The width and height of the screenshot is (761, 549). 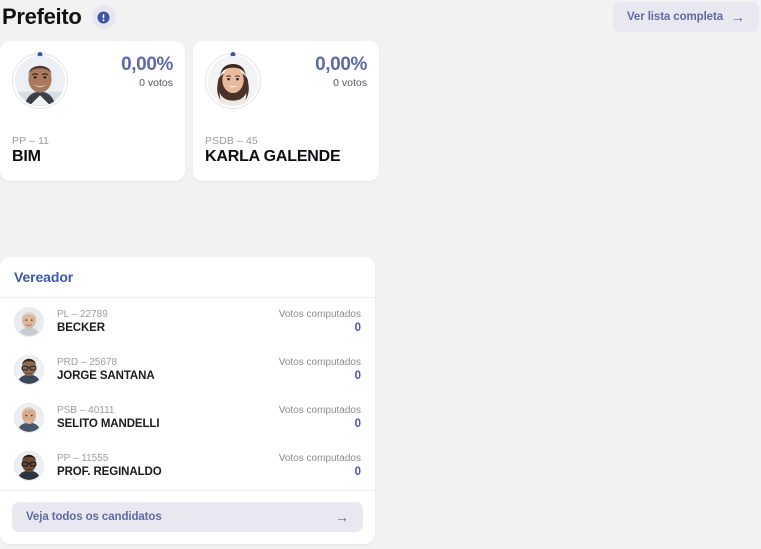 I want to click on party-number: PP – 11555, so click(x=83, y=458).